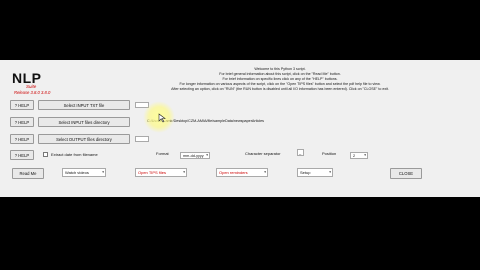  What do you see at coordinates (162, 118) in the screenshot?
I see `mouse-pointer-icon` at bounding box center [162, 118].